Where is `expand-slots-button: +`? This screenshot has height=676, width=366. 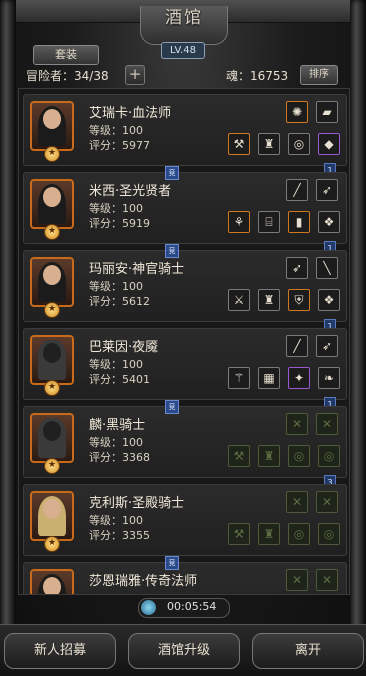 expand-slots-button: + is located at coordinates (135, 75).